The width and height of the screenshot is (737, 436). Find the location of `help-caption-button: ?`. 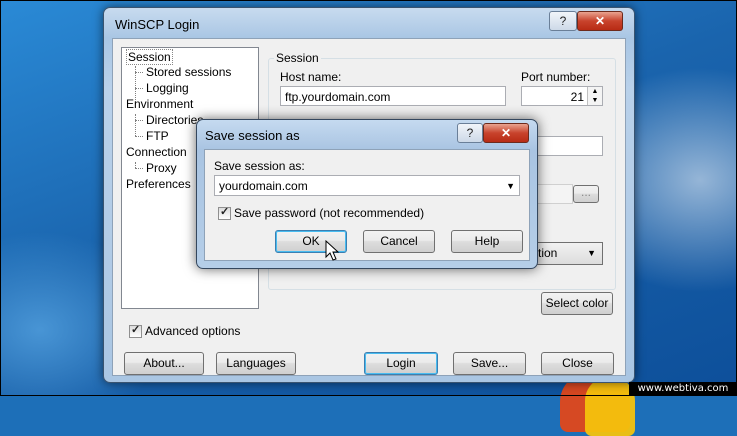

help-caption-button: ? is located at coordinates (563, 21).